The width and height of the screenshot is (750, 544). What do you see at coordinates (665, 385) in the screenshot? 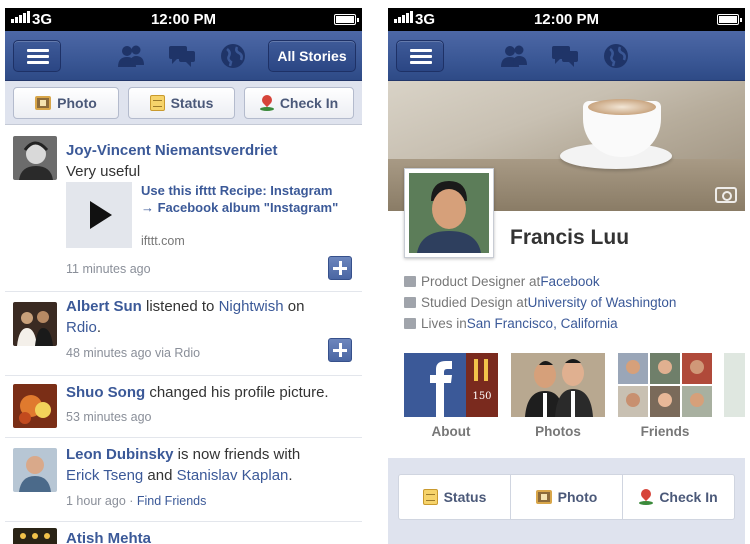
I see `friends-tile` at bounding box center [665, 385].